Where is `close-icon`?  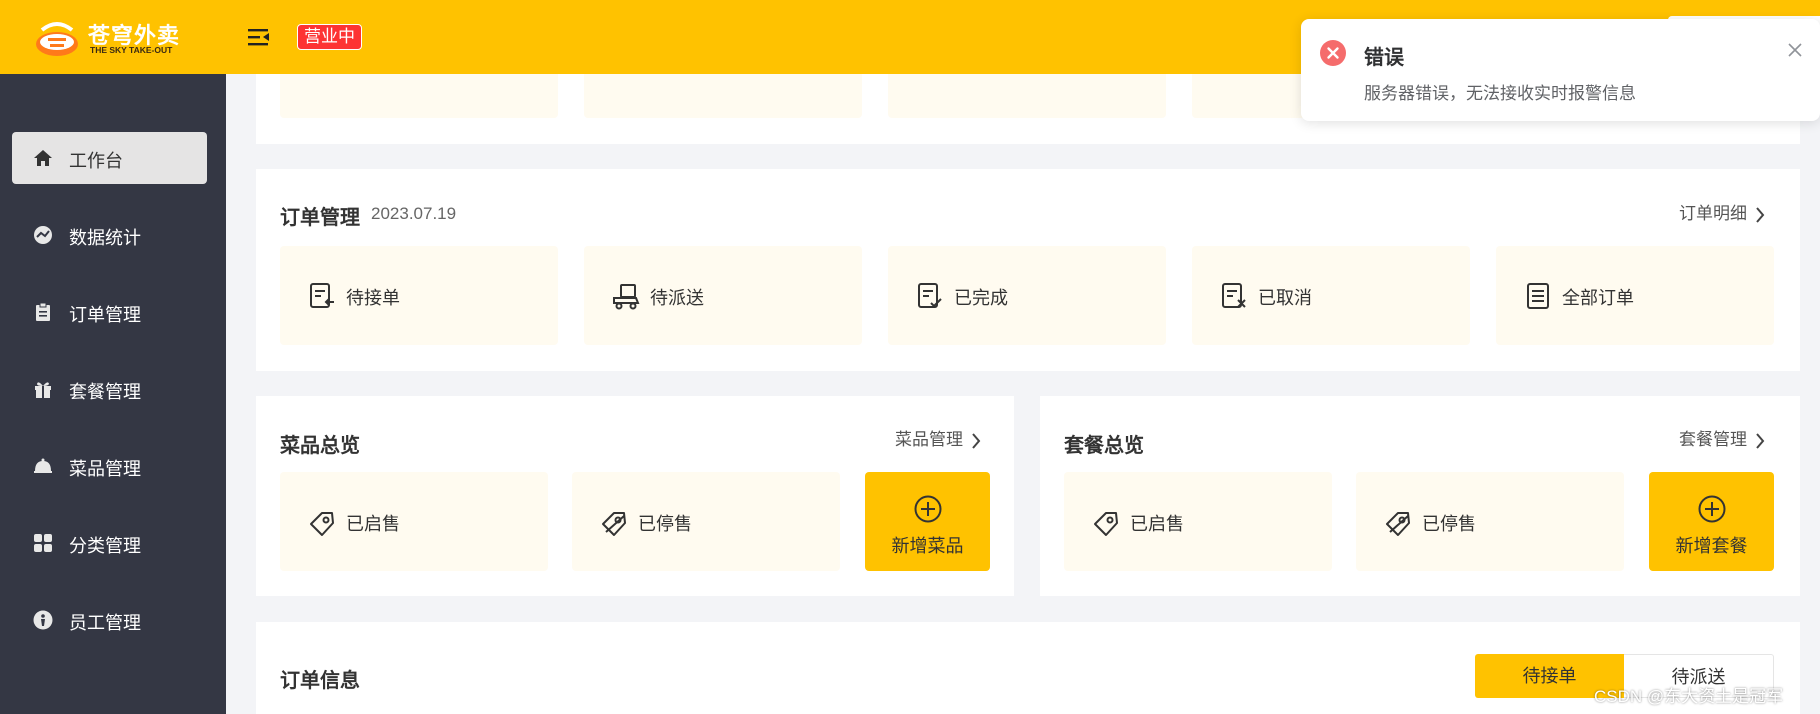 close-icon is located at coordinates (1795, 50).